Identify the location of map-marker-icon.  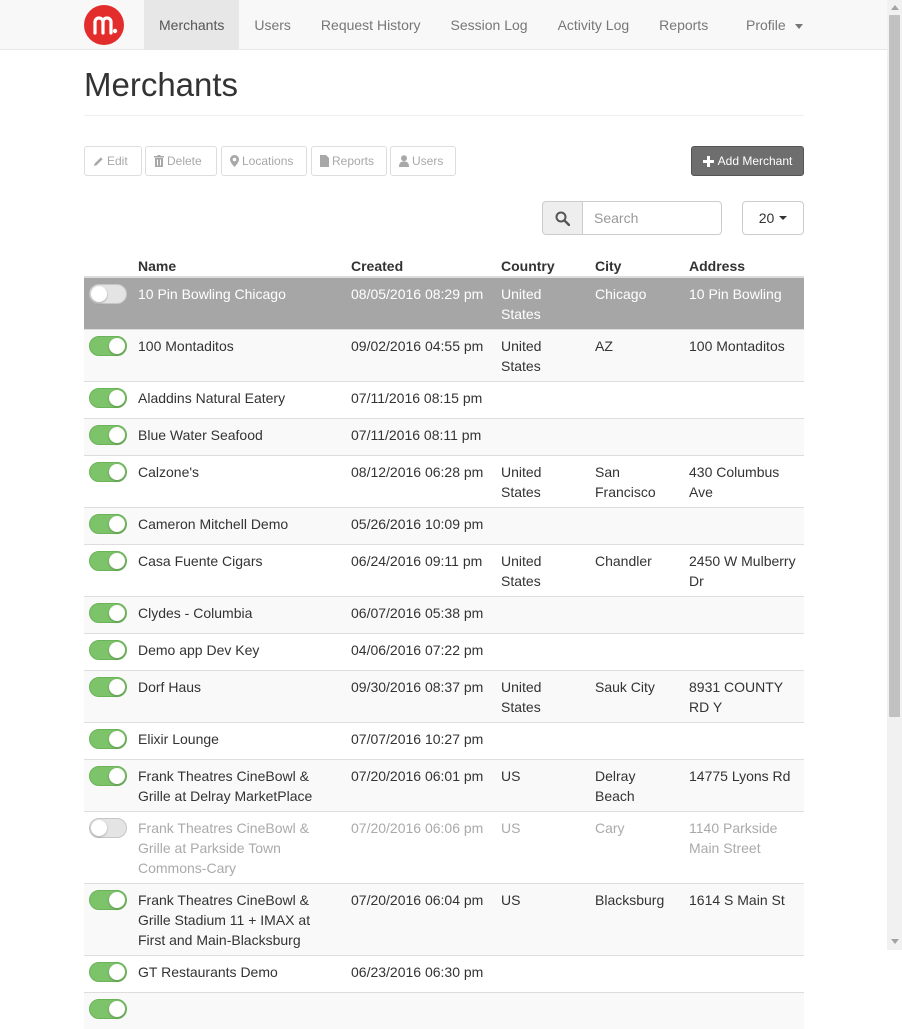
(234, 161).